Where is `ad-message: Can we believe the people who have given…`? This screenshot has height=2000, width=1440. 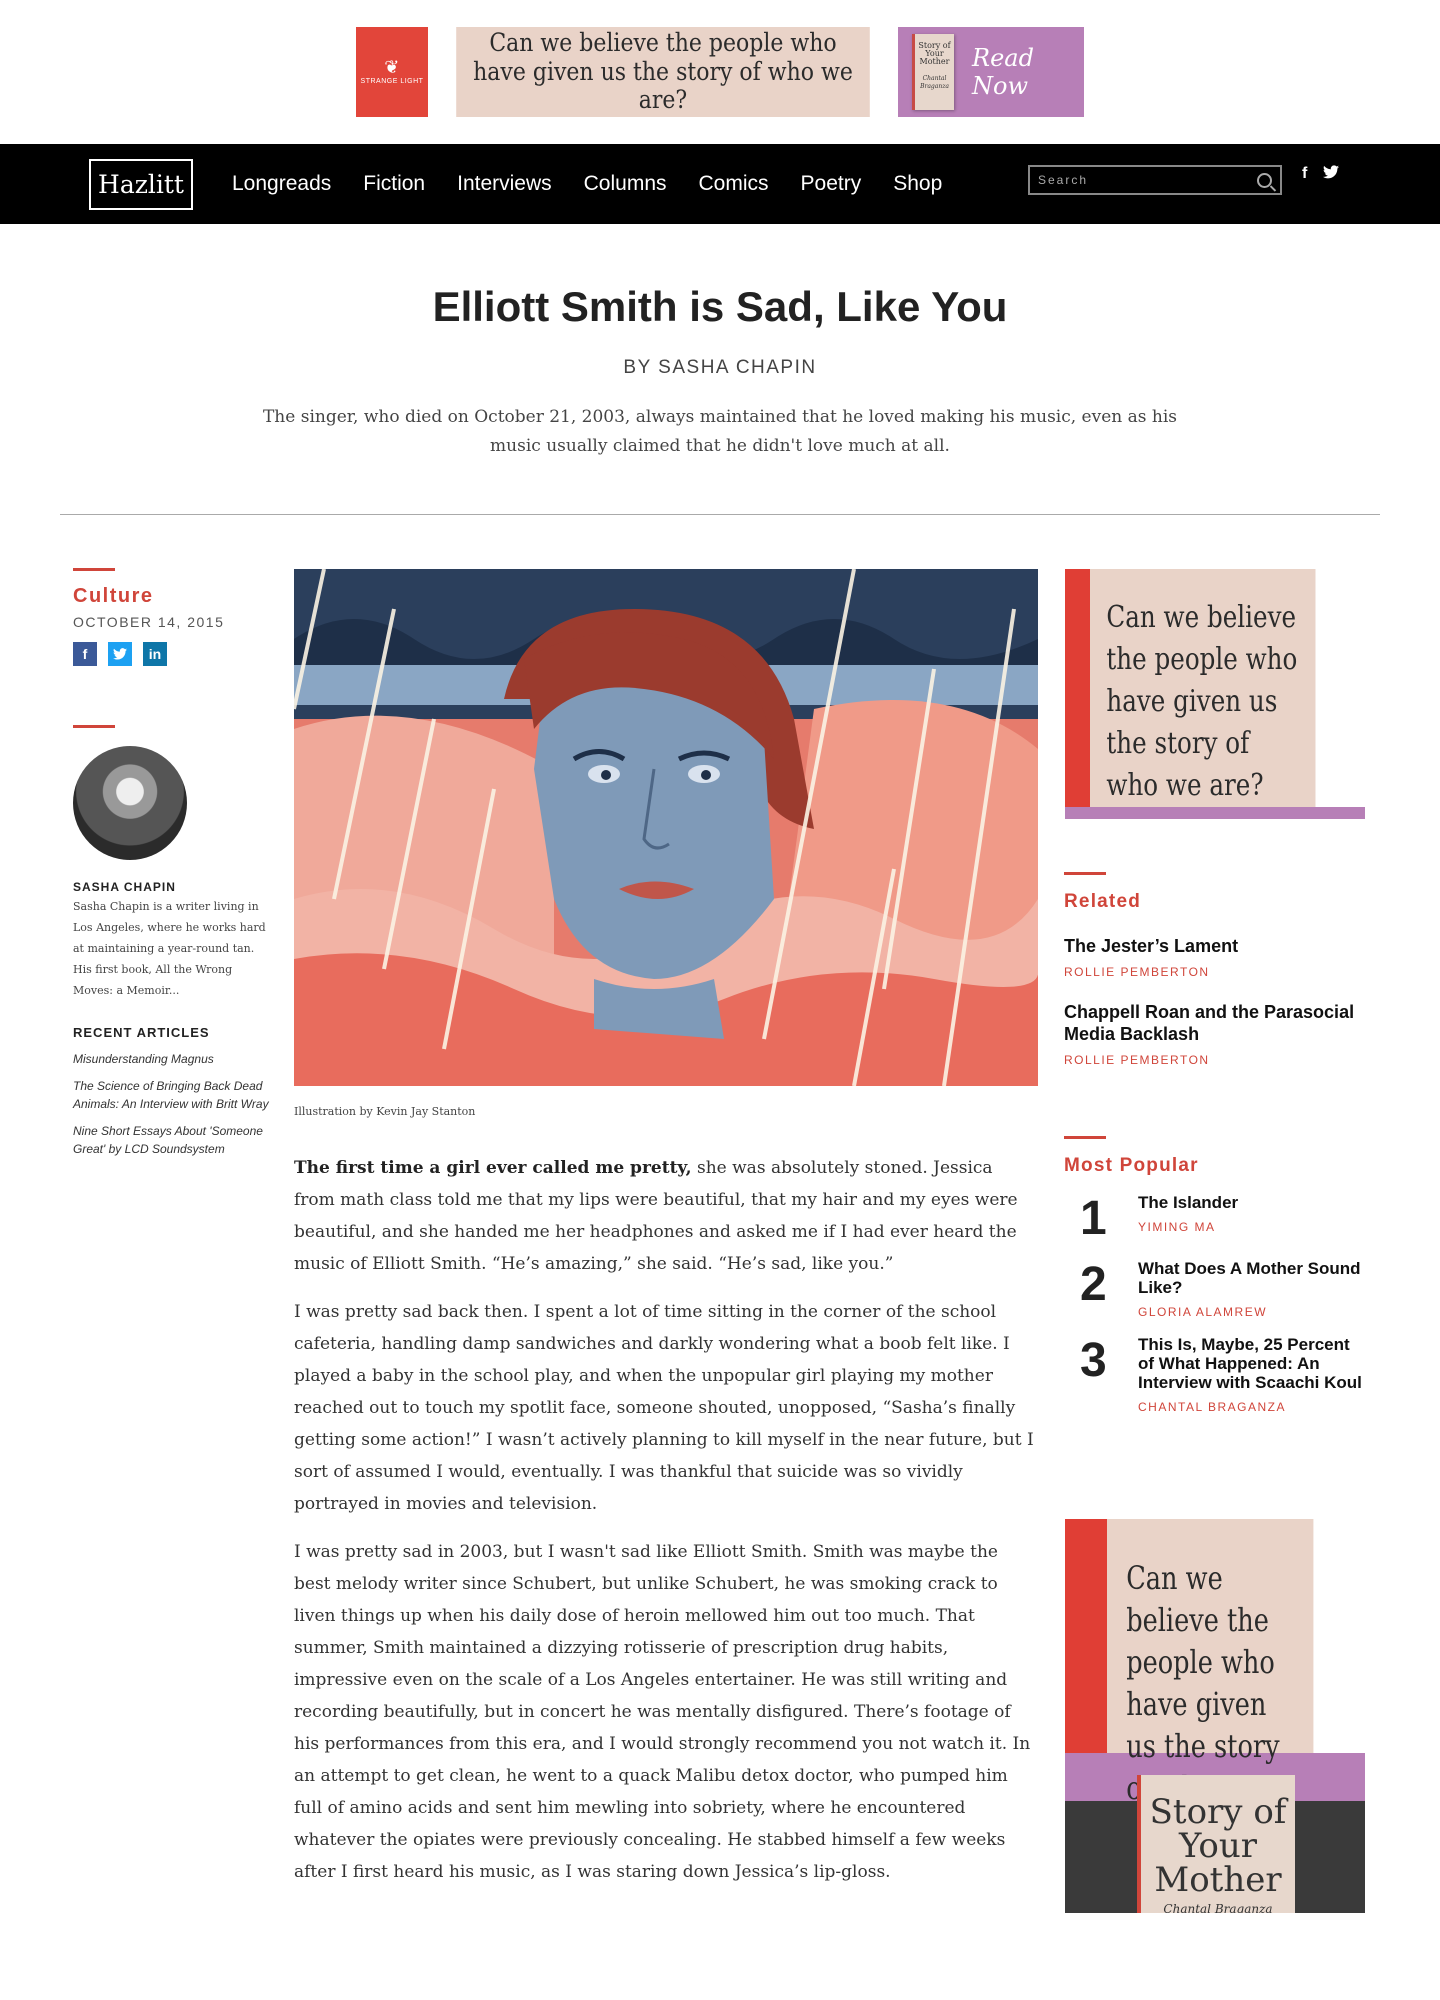 ad-message: Can we believe the people who have given… is located at coordinates (663, 72).